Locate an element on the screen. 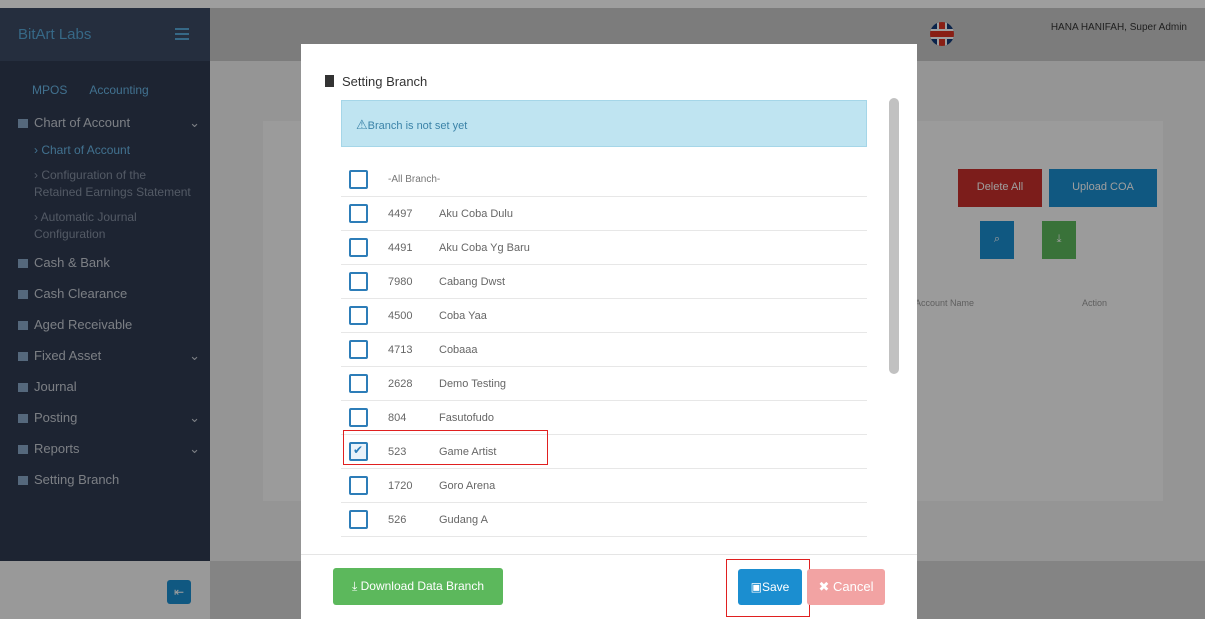 The height and width of the screenshot is (619, 1205). branch-code: 4713 is located at coordinates (400, 350).